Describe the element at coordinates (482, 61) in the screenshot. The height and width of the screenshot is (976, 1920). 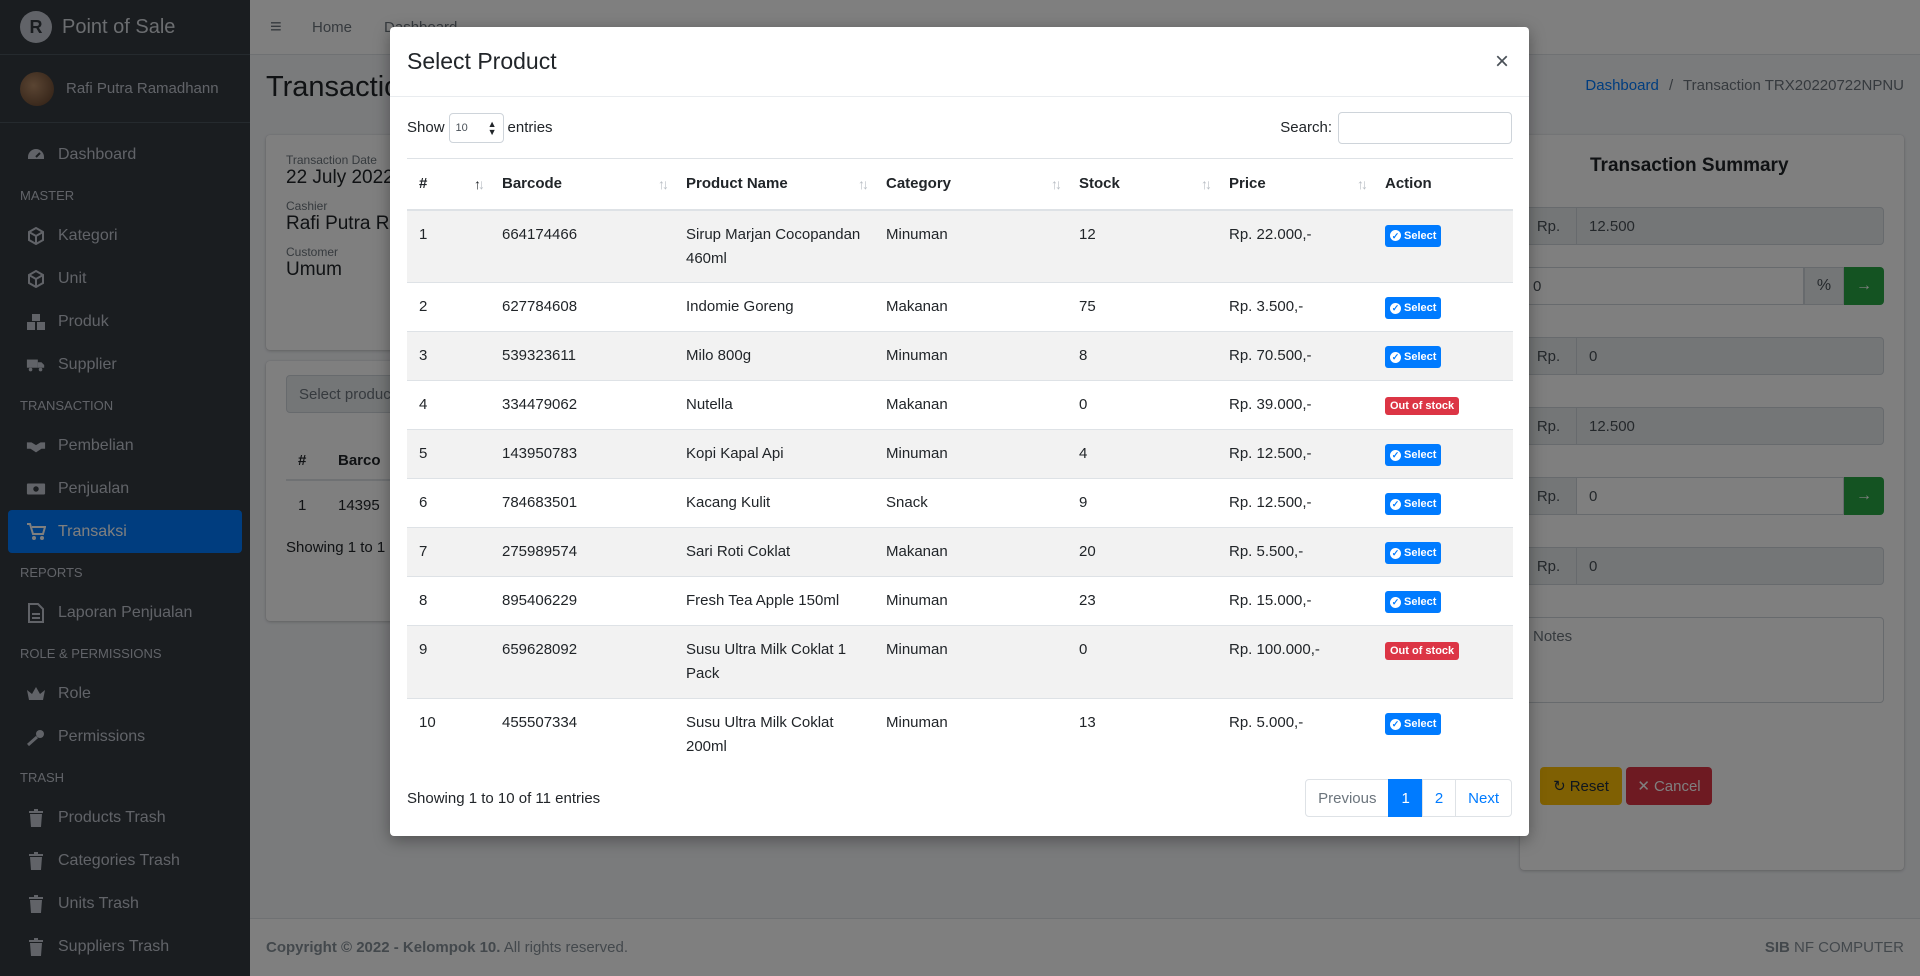
I see `modal-title: Select Product` at that location.